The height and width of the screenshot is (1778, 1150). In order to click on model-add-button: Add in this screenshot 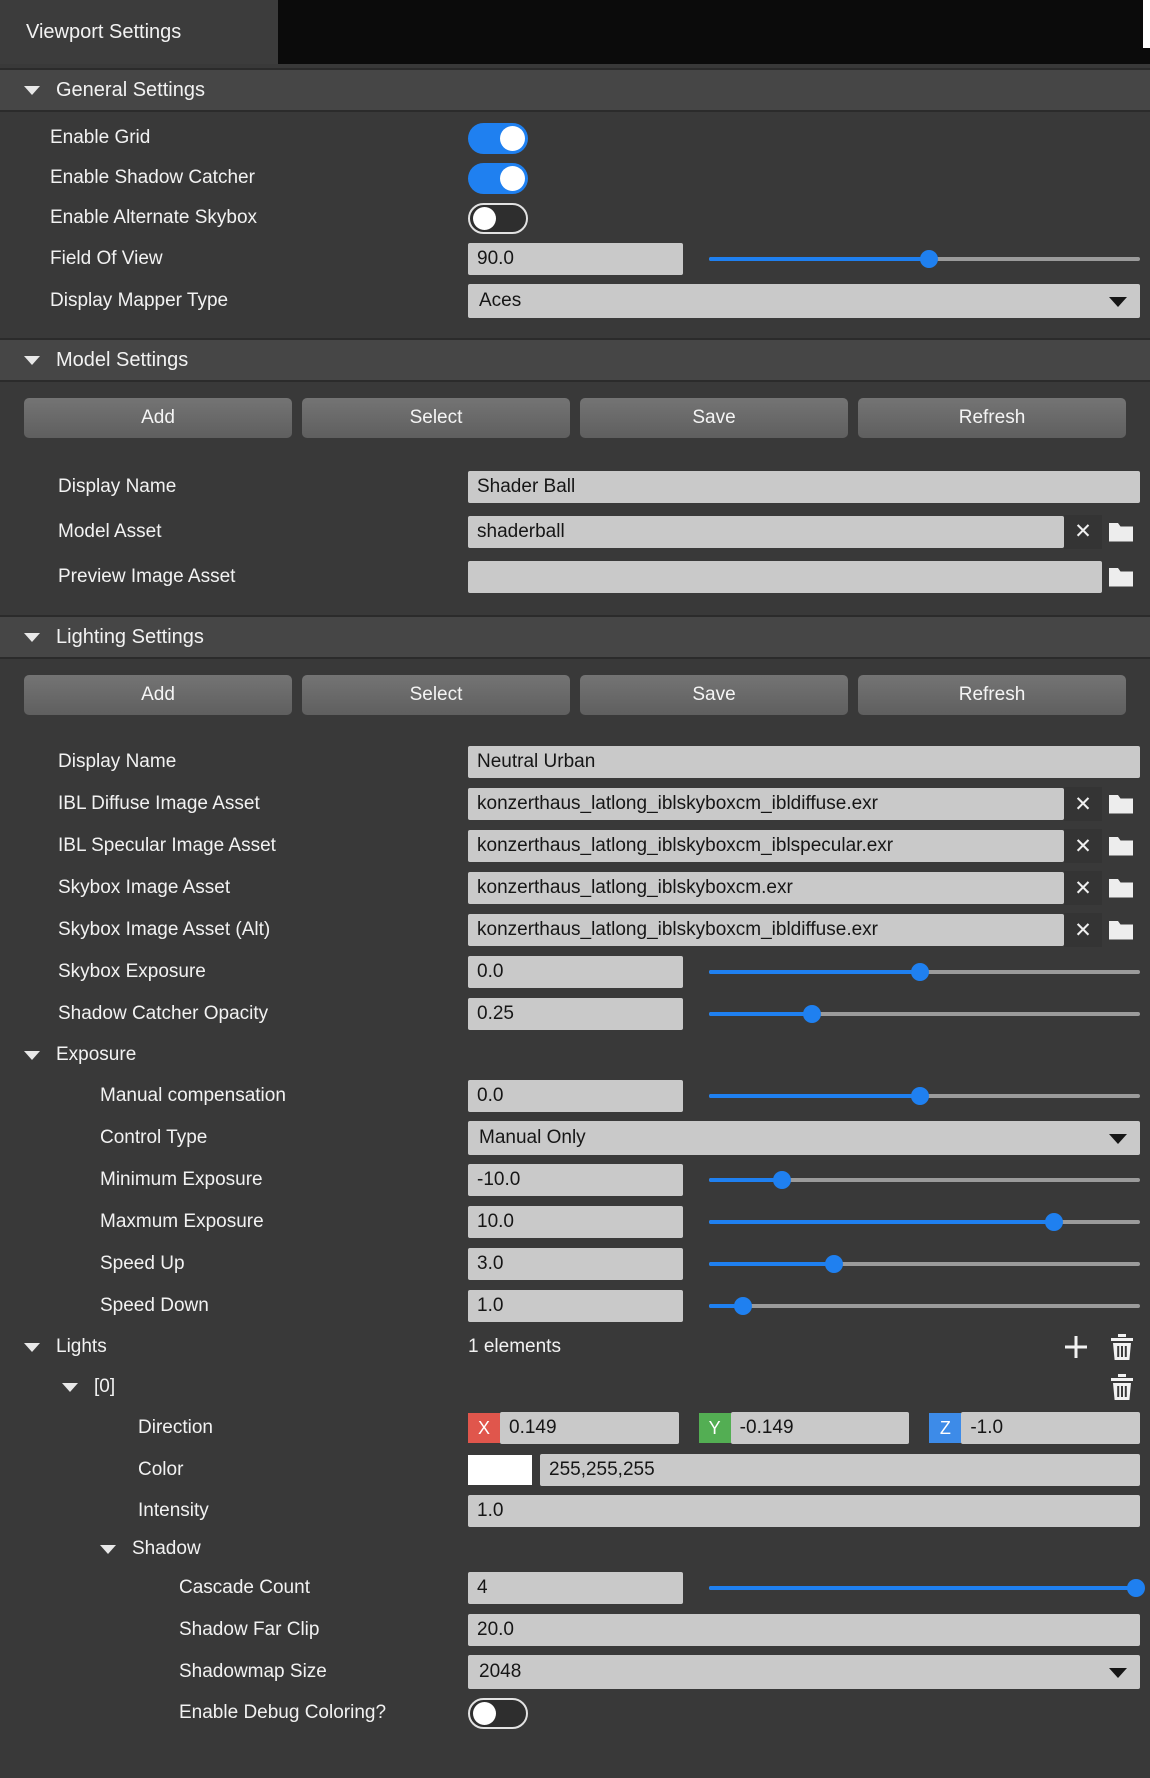, I will do `click(158, 418)`.